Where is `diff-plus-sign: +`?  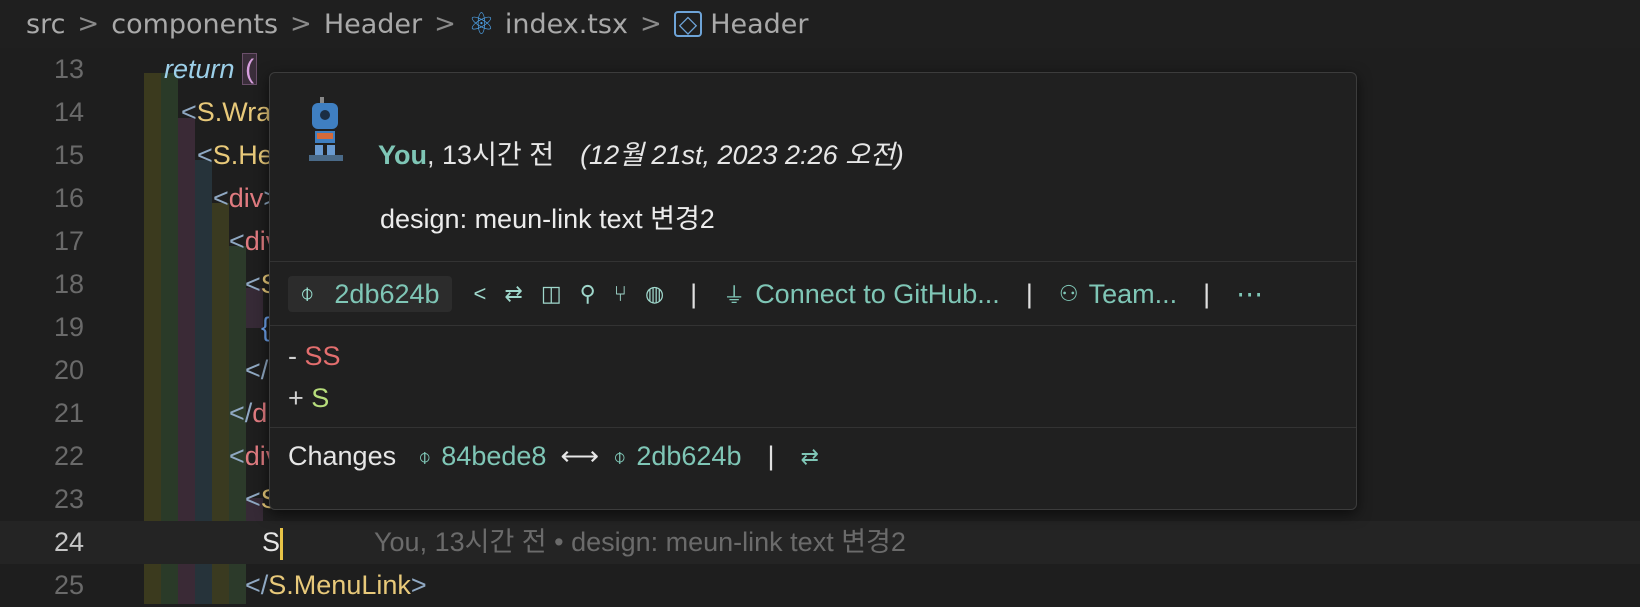
diff-plus-sign: + is located at coordinates (300, 398).